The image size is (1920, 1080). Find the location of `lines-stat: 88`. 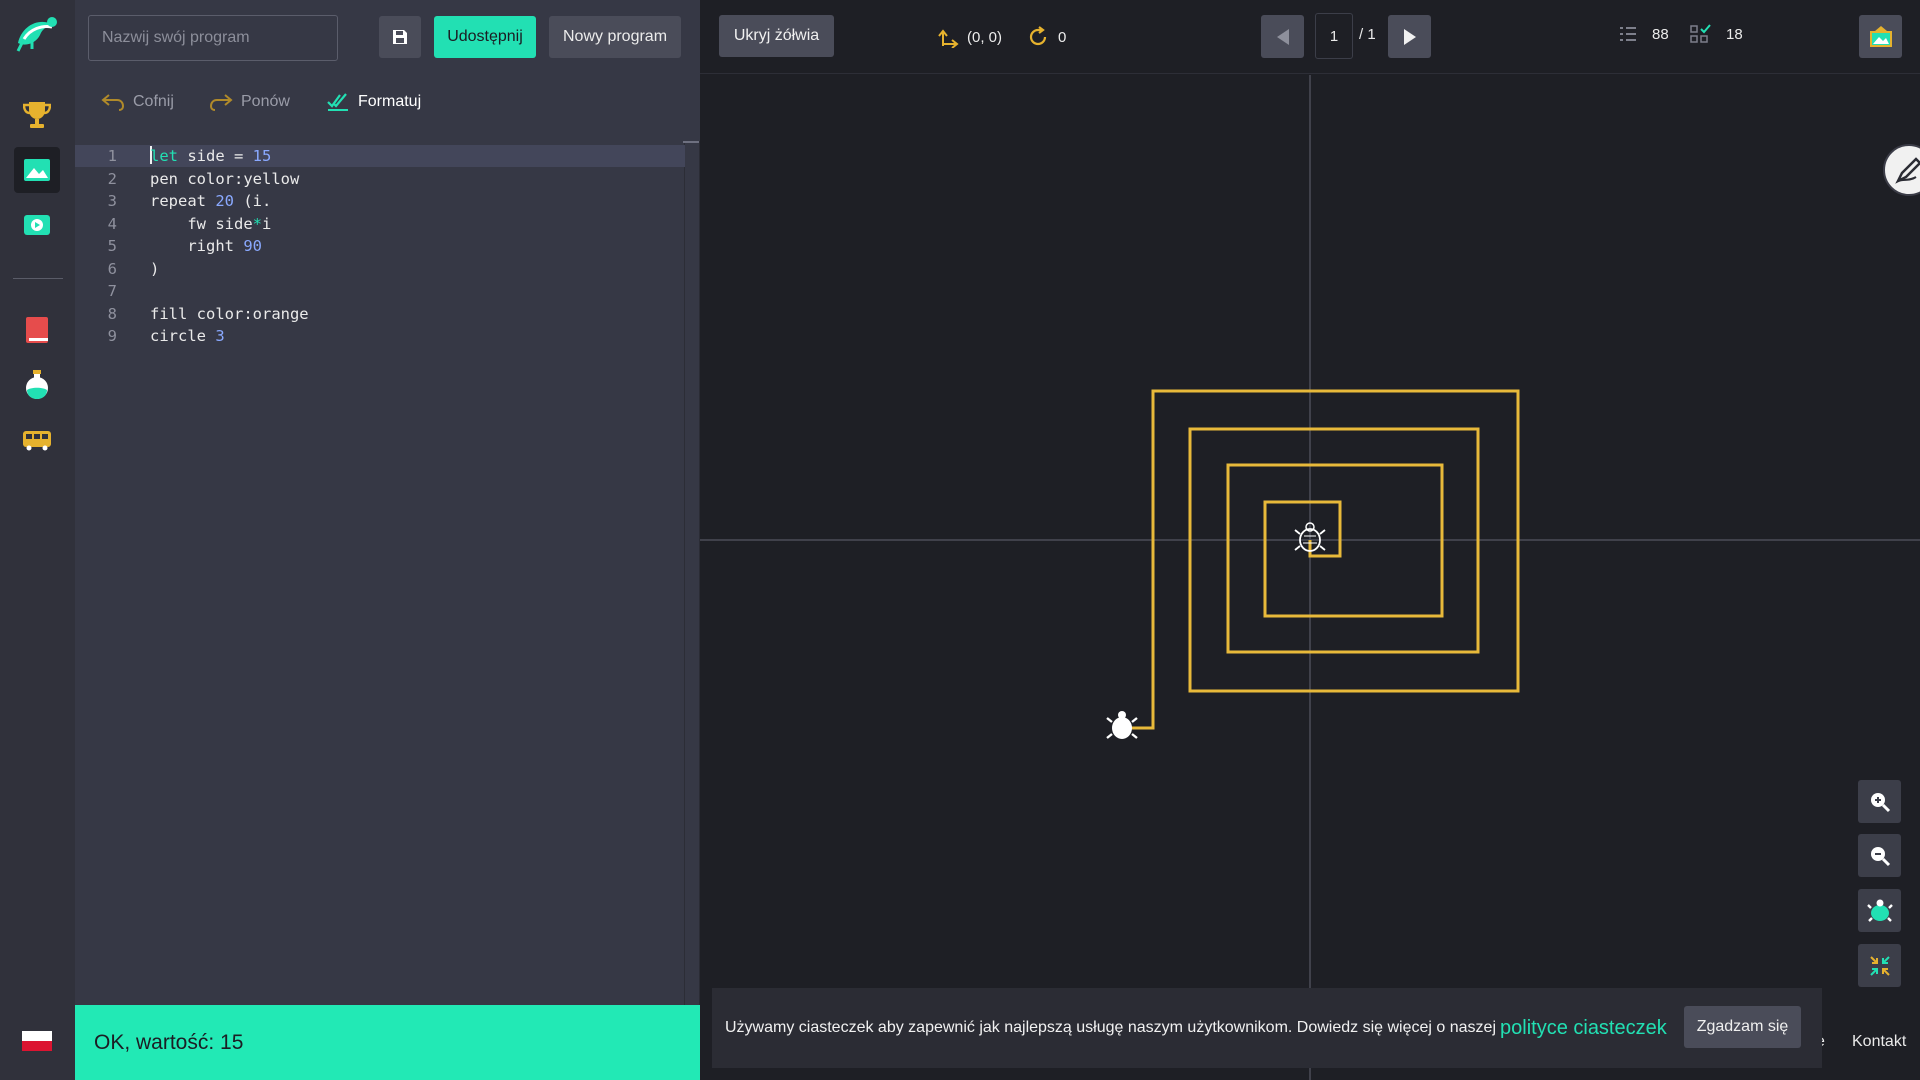

lines-stat: 88 is located at coordinates (1643, 34).